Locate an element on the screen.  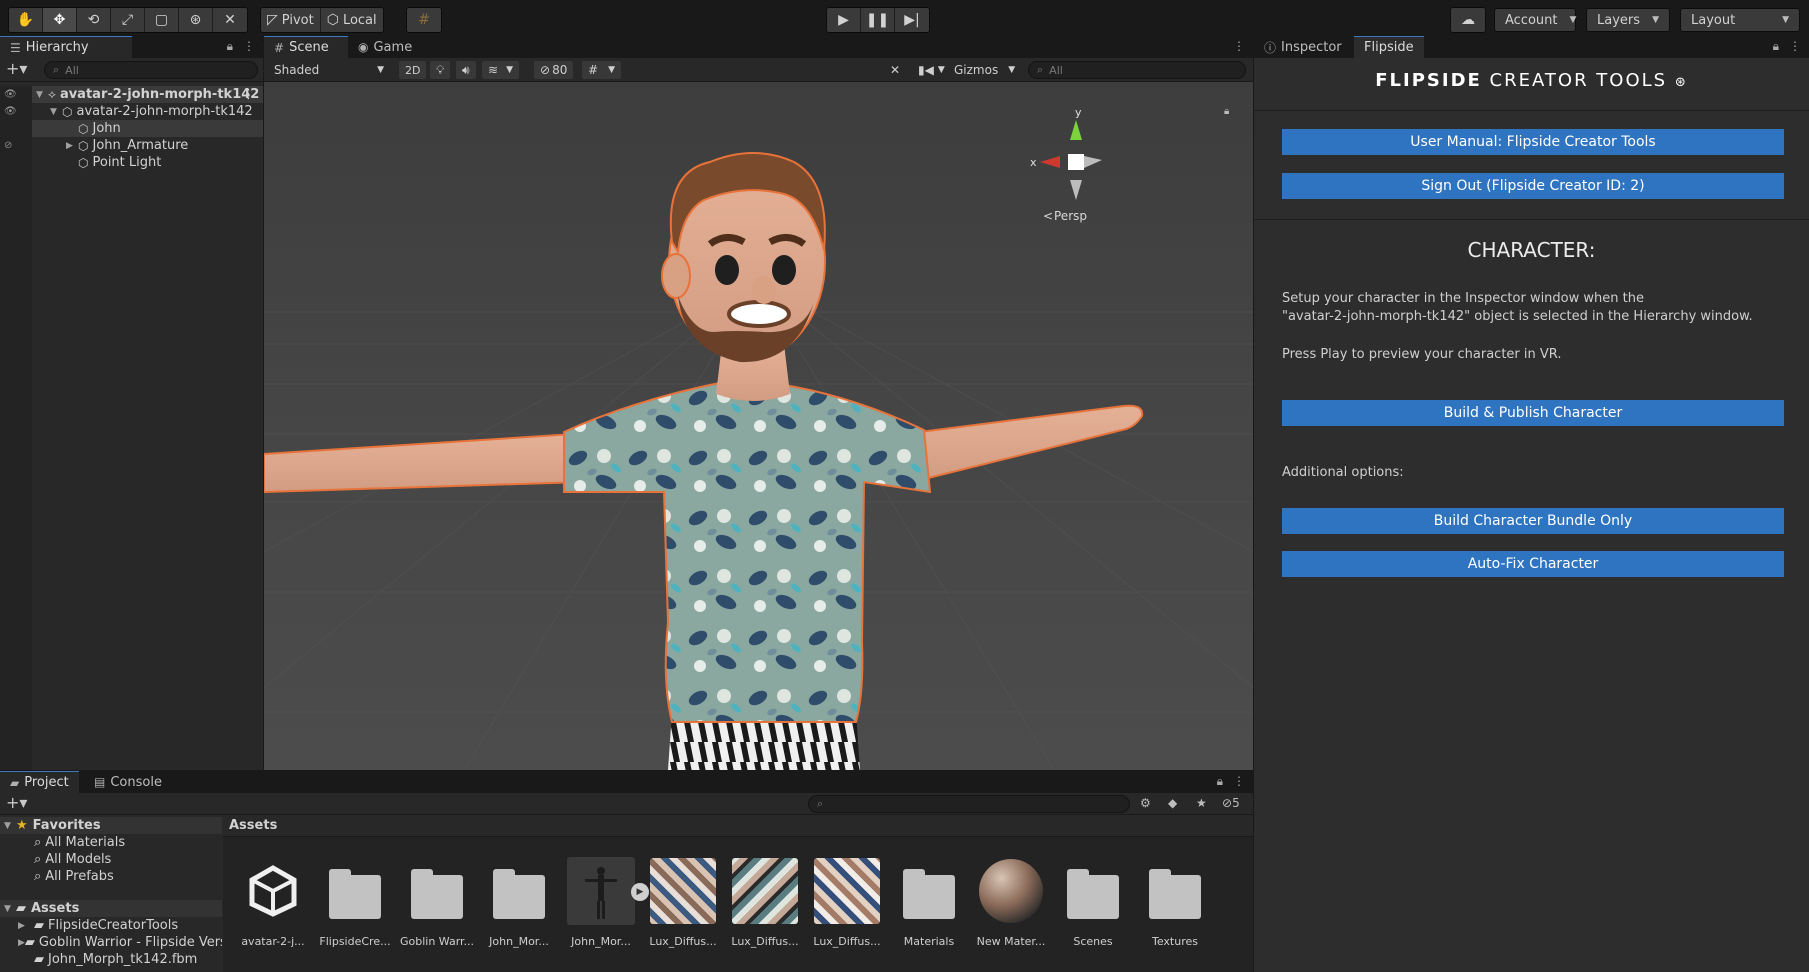
favorite-all-materials: ⌕ All Materials is located at coordinates (111, 842).